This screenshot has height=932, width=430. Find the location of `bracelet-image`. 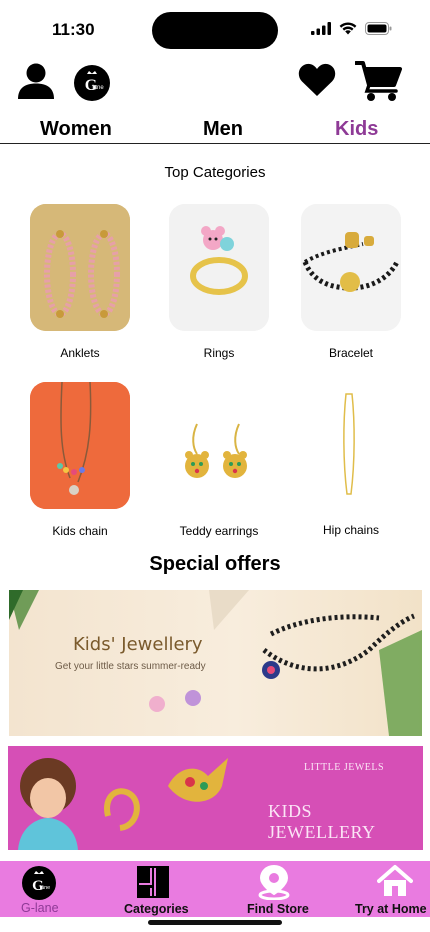

bracelet-image is located at coordinates (351, 267).